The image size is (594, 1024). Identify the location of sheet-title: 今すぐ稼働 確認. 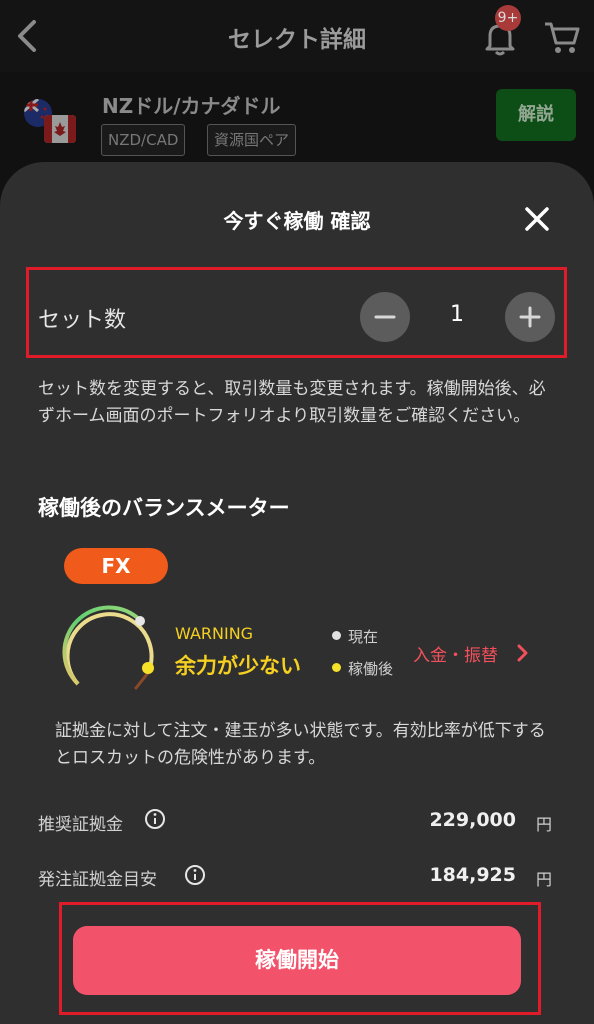
(297, 221).